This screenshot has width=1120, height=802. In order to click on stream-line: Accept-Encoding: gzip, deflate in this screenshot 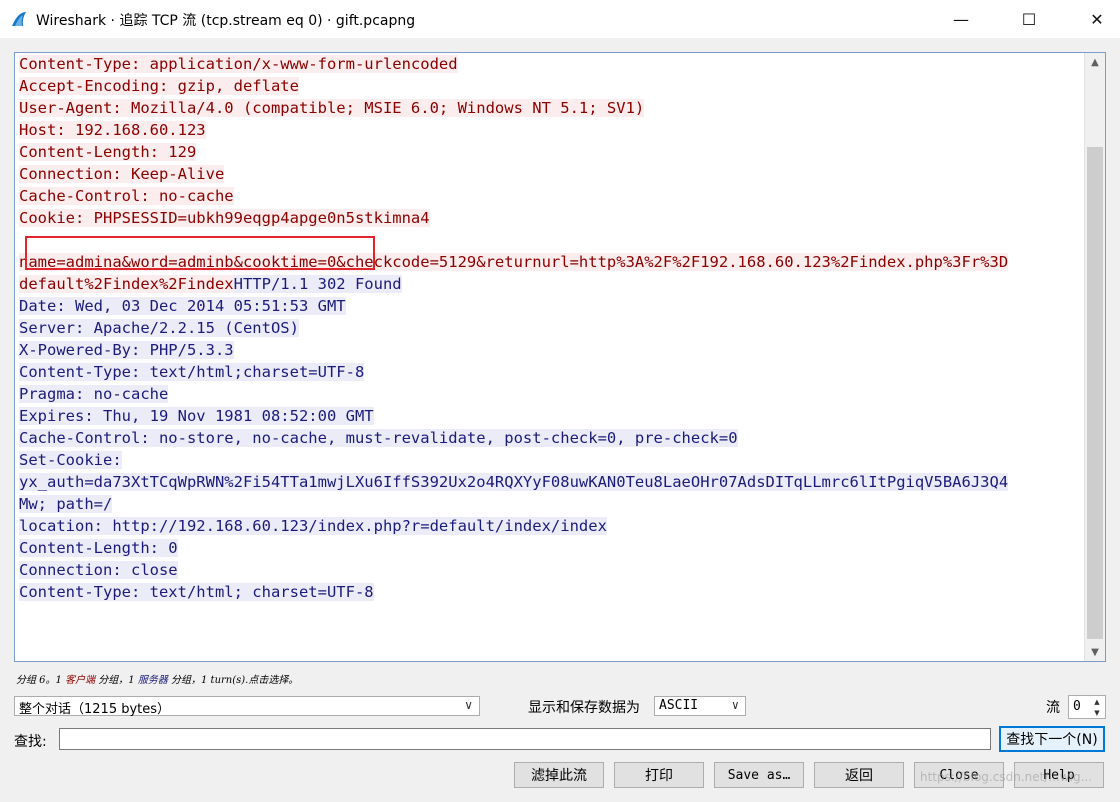, I will do `click(551, 86)`.